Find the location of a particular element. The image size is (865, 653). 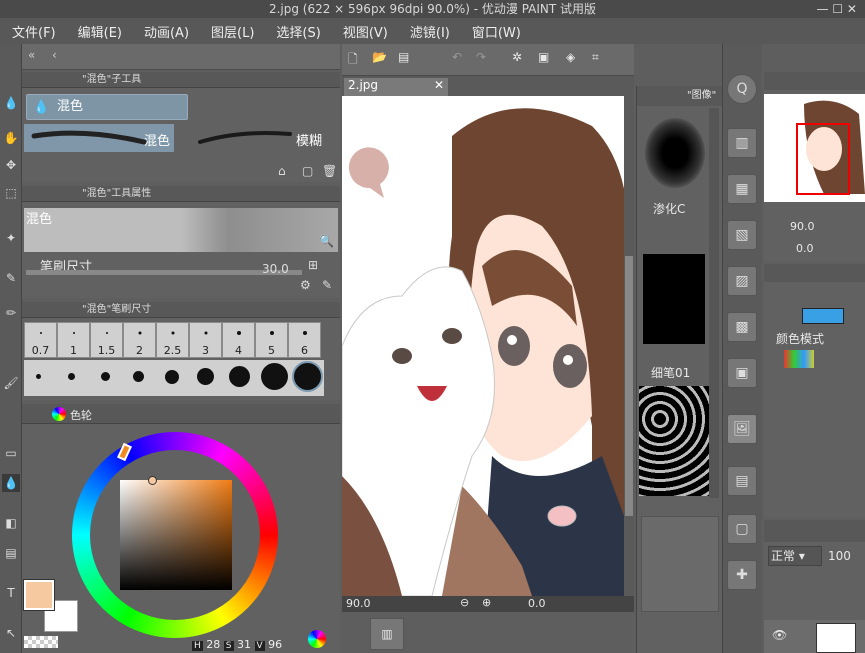

material-scroll is located at coordinates (714, 303).